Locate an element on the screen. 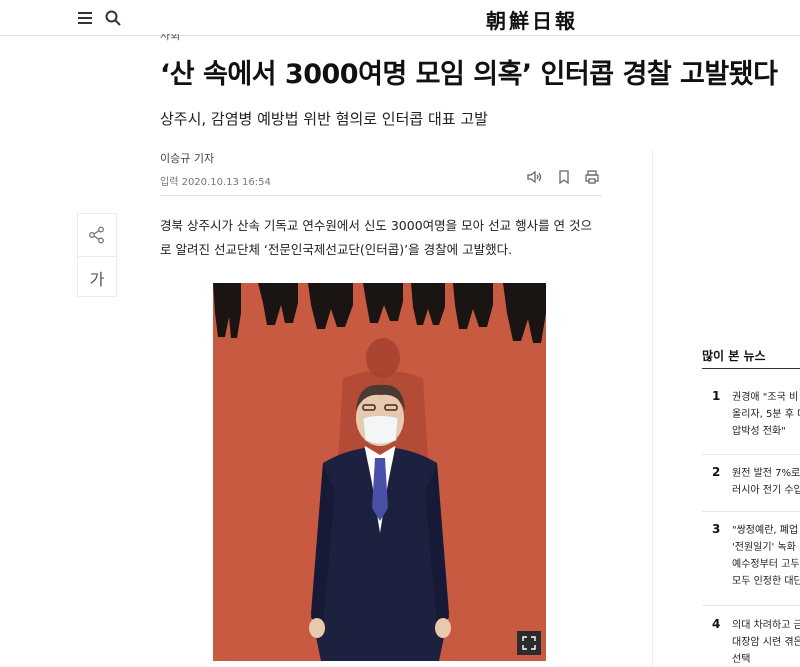 The height and width of the screenshot is (667, 800). top-bar: 朝鮮日報 is located at coordinates (400, 18).